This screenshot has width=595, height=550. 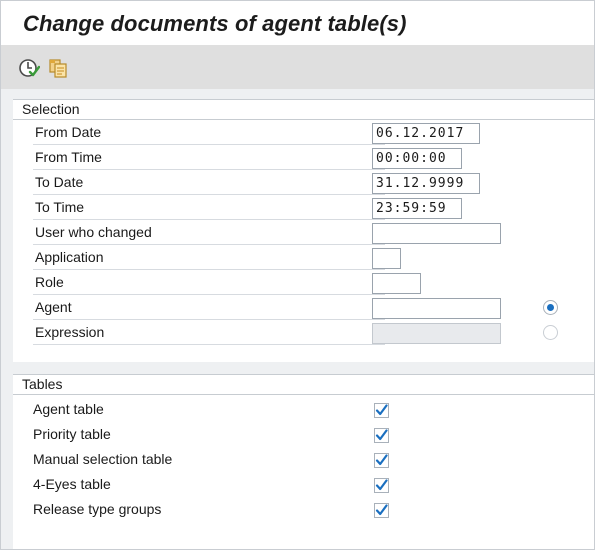 I want to click on agent-table-label: Agent table, so click(x=68, y=409).